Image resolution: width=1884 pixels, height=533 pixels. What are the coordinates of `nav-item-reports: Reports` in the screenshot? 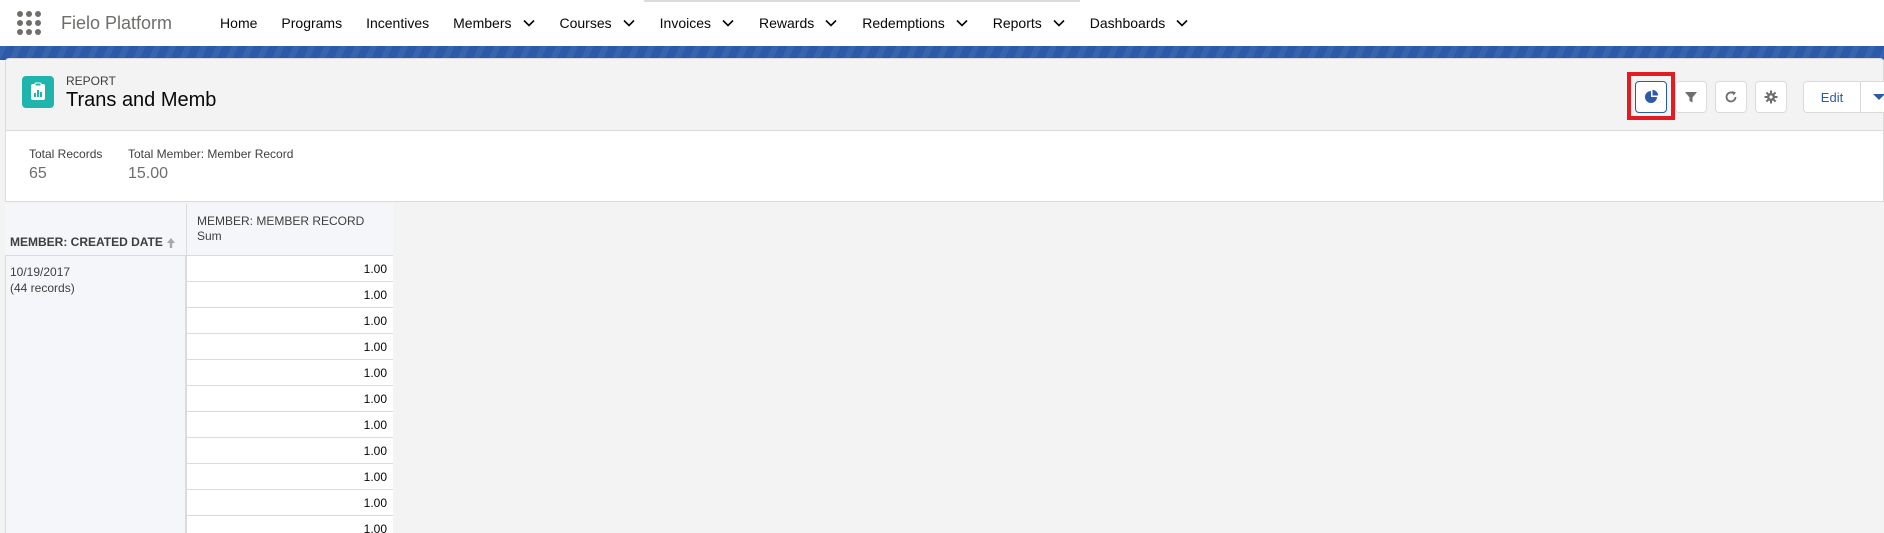 It's located at (1029, 23).